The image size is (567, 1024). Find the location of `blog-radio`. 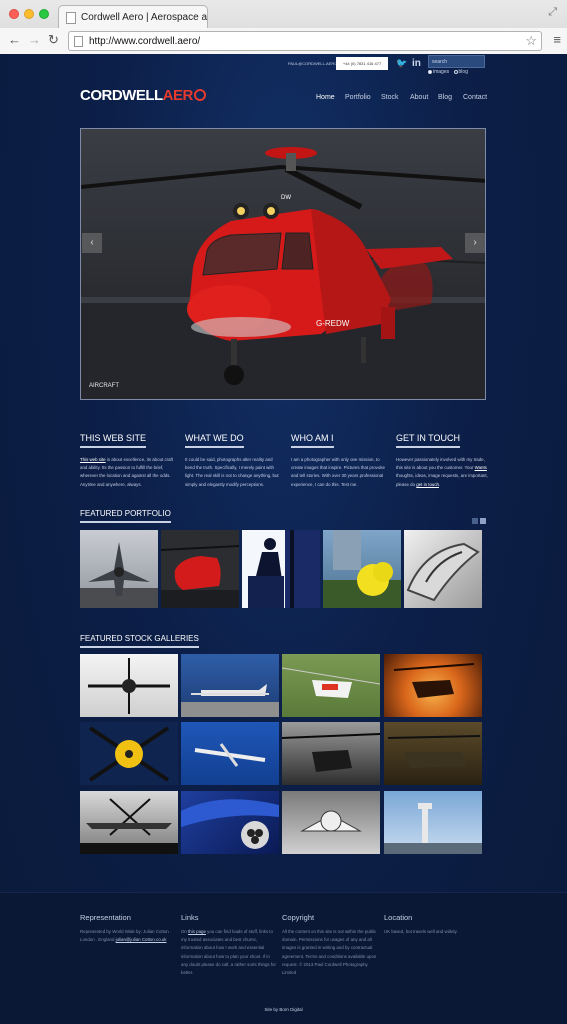

blog-radio is located at coordinates (455, 71).